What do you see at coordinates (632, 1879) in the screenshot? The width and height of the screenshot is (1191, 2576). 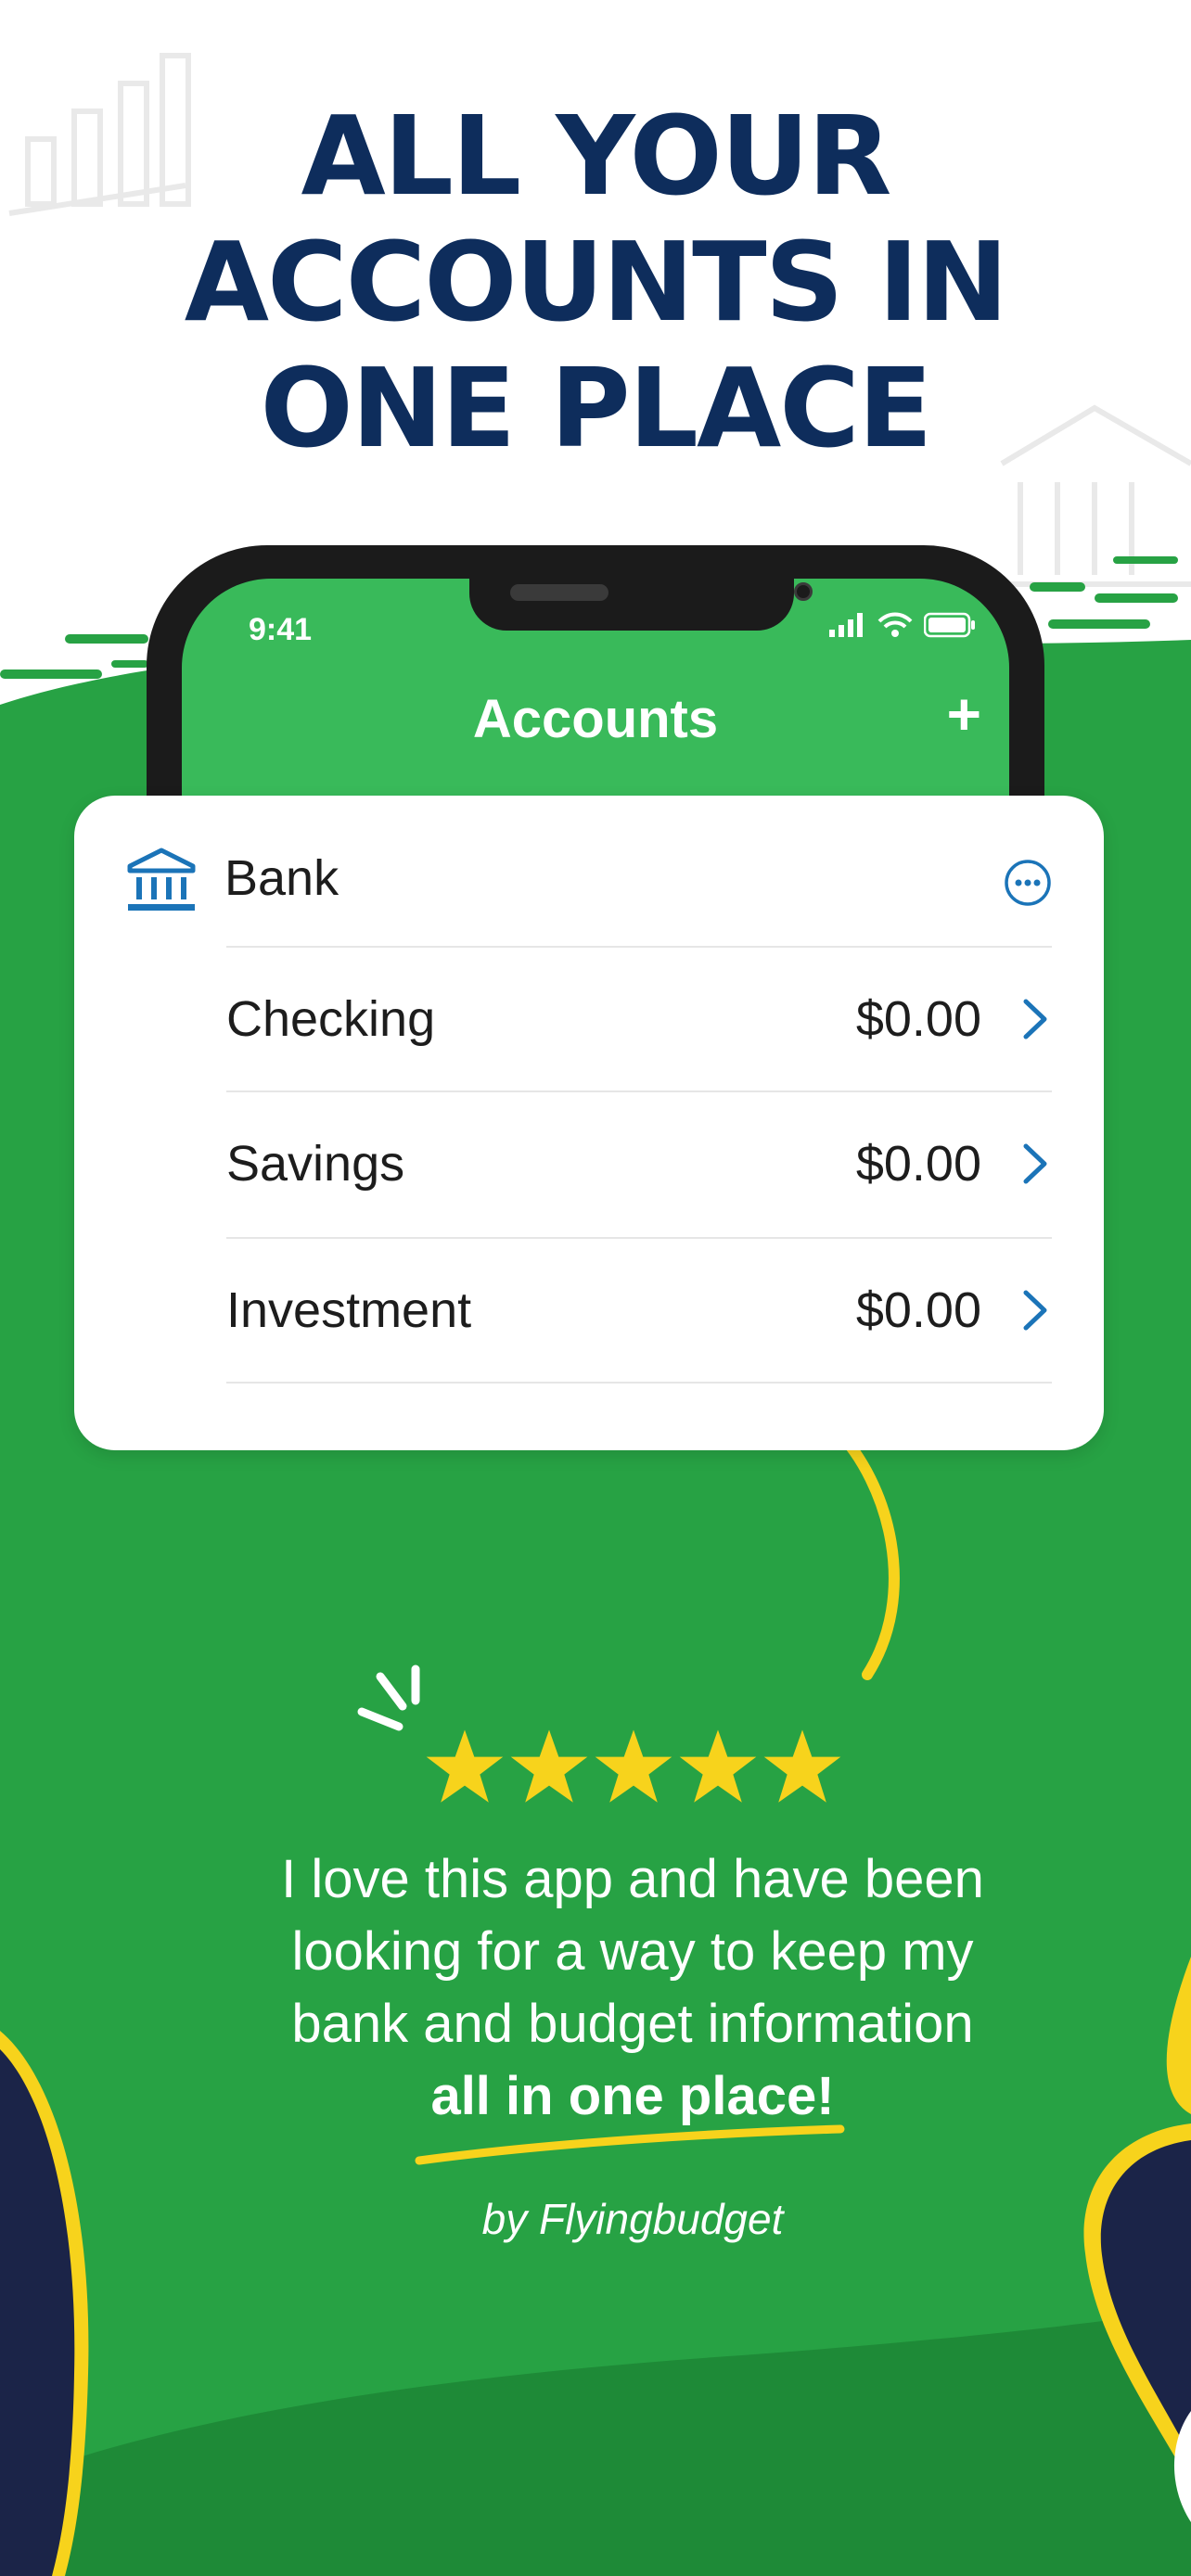 I see `review-line-1: I love this app and have been` at bounding box center [632, 1879].